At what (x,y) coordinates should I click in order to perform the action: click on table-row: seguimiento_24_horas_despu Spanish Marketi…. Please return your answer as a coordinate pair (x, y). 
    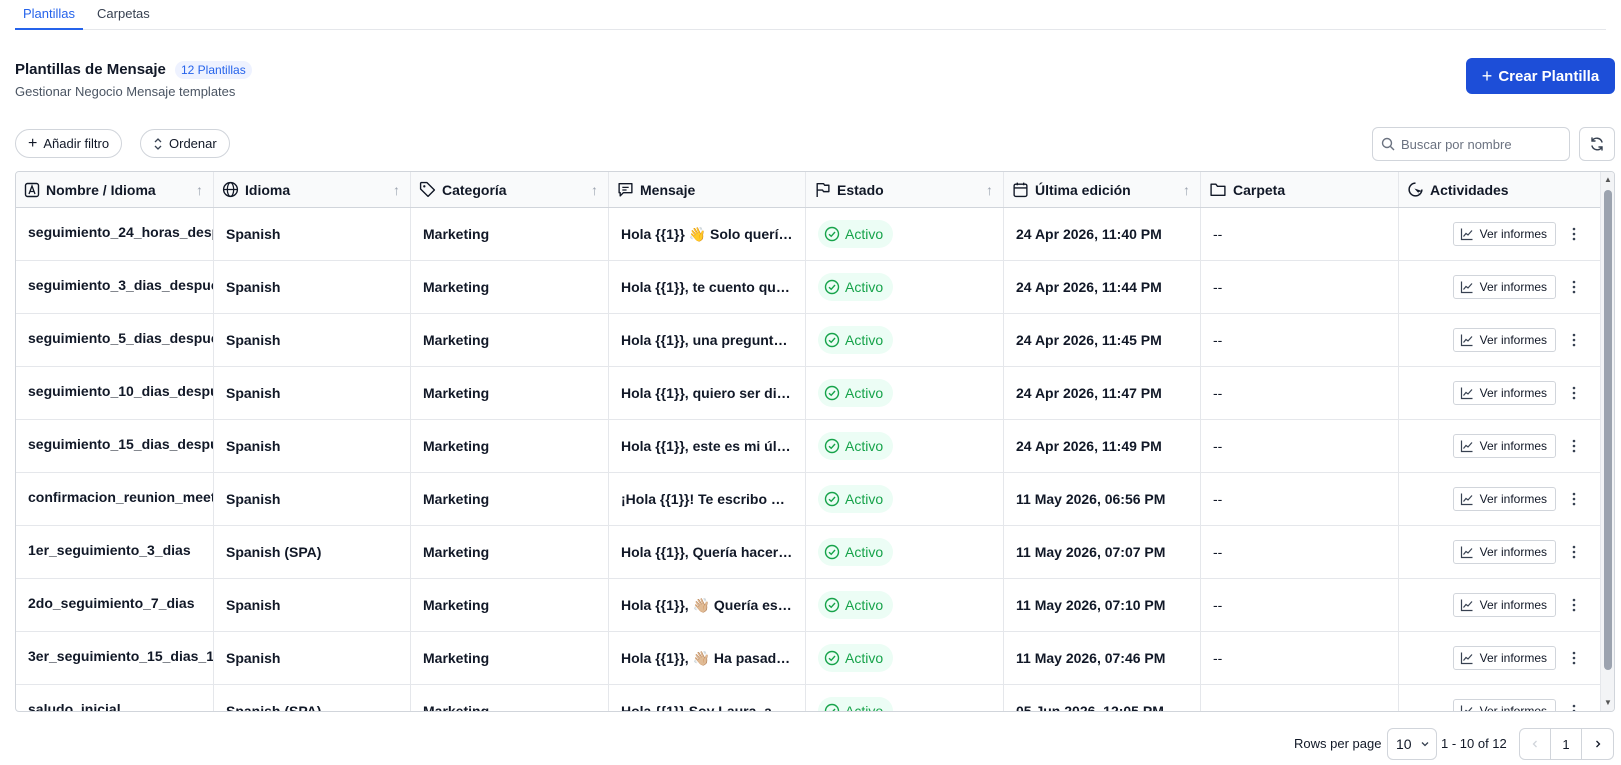
    Looking at the image, I should click on (815, 234).